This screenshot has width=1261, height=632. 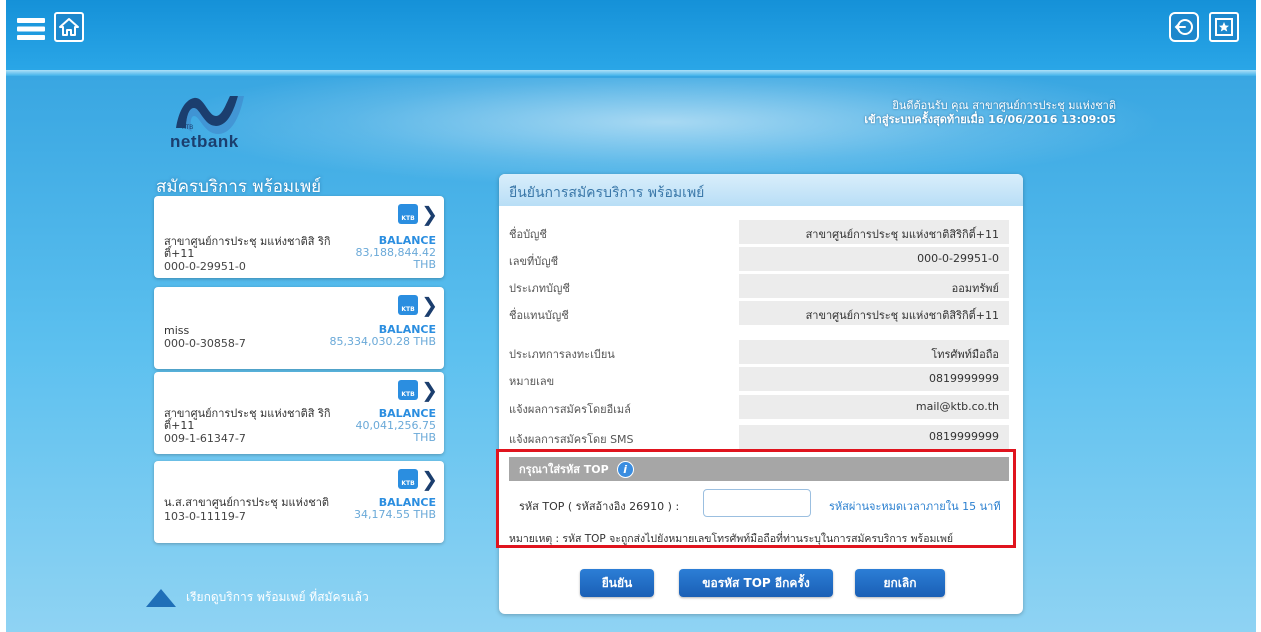 I want to click on view-registered-label: เรียกดูบริการ พร้อมเพย์ ที่สมัครแล้ว, so click(x=277, y=597).